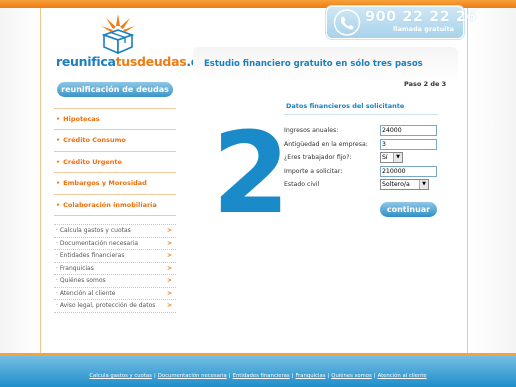 The width and height of the screenshot is (516, 387). Describe the element at coordinates (86, 61) in the screenshot. I see `logo-text-part1: reunifica` at that location.